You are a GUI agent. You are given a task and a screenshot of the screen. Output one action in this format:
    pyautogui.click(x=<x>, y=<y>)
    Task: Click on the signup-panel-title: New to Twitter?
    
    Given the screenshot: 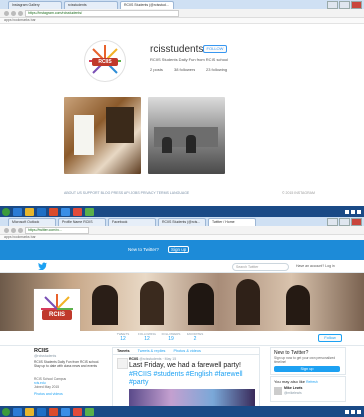 What is the action you would take?
    pyautogui.click(x=291, y=353)
    